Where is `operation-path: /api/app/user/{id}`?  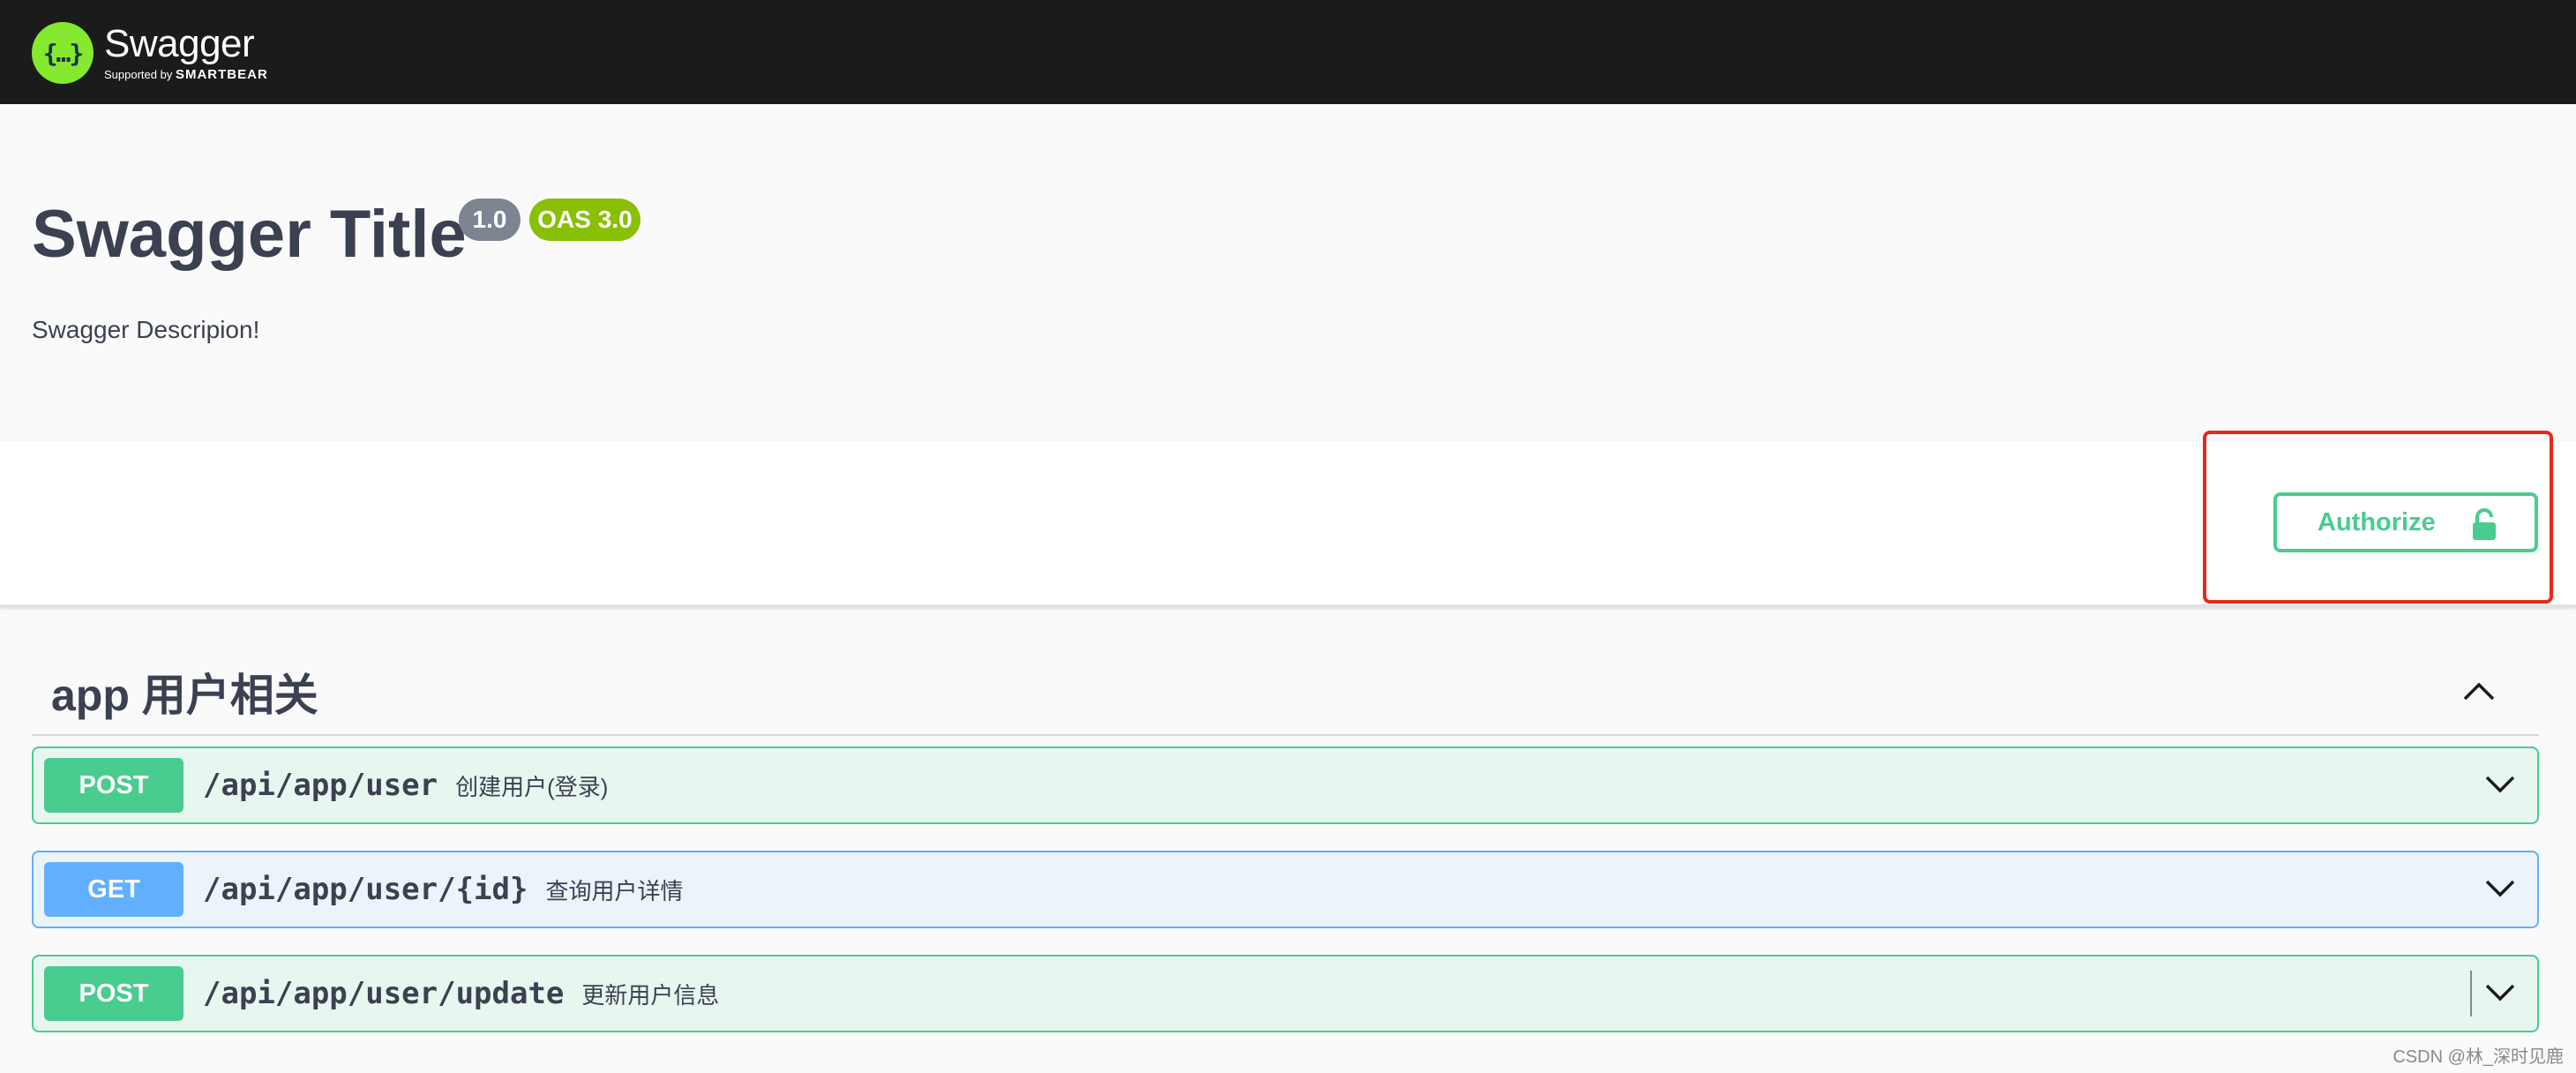
operation-path: /api/app/user/{id} is located at coordinates (365, 889).